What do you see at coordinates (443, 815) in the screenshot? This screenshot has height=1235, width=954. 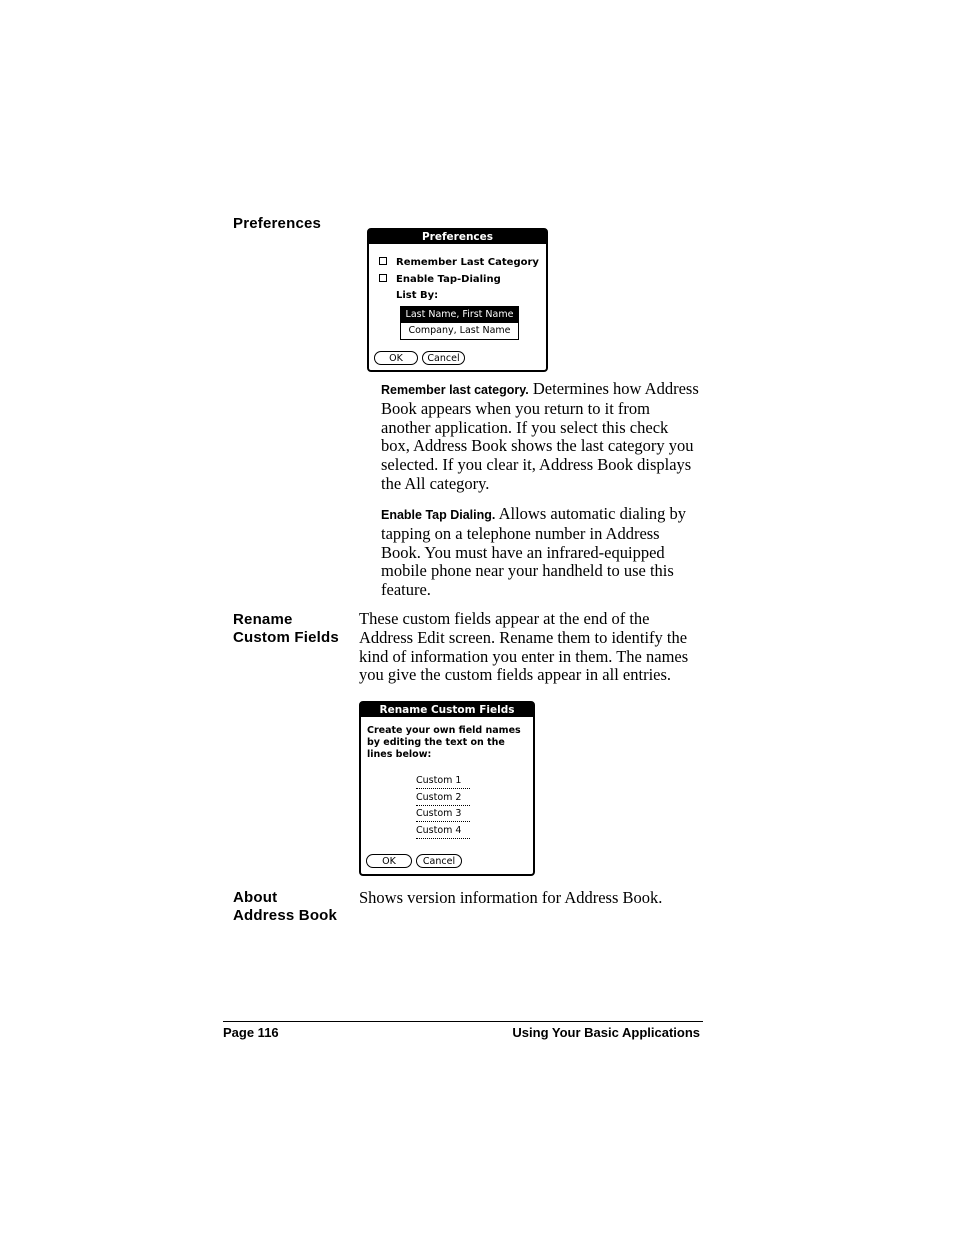 I see `custom-field-3: Custom 3` at bounding box center [443, 815].